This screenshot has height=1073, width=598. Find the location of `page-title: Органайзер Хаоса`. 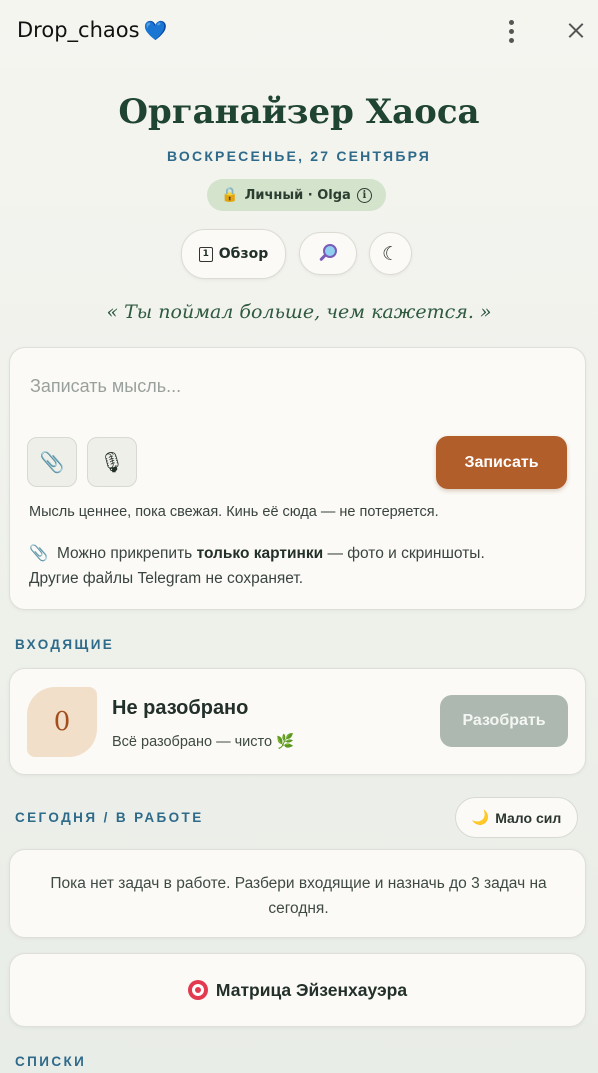

page-title: Органайзер Хаоса is located at coordinates (299, 112).